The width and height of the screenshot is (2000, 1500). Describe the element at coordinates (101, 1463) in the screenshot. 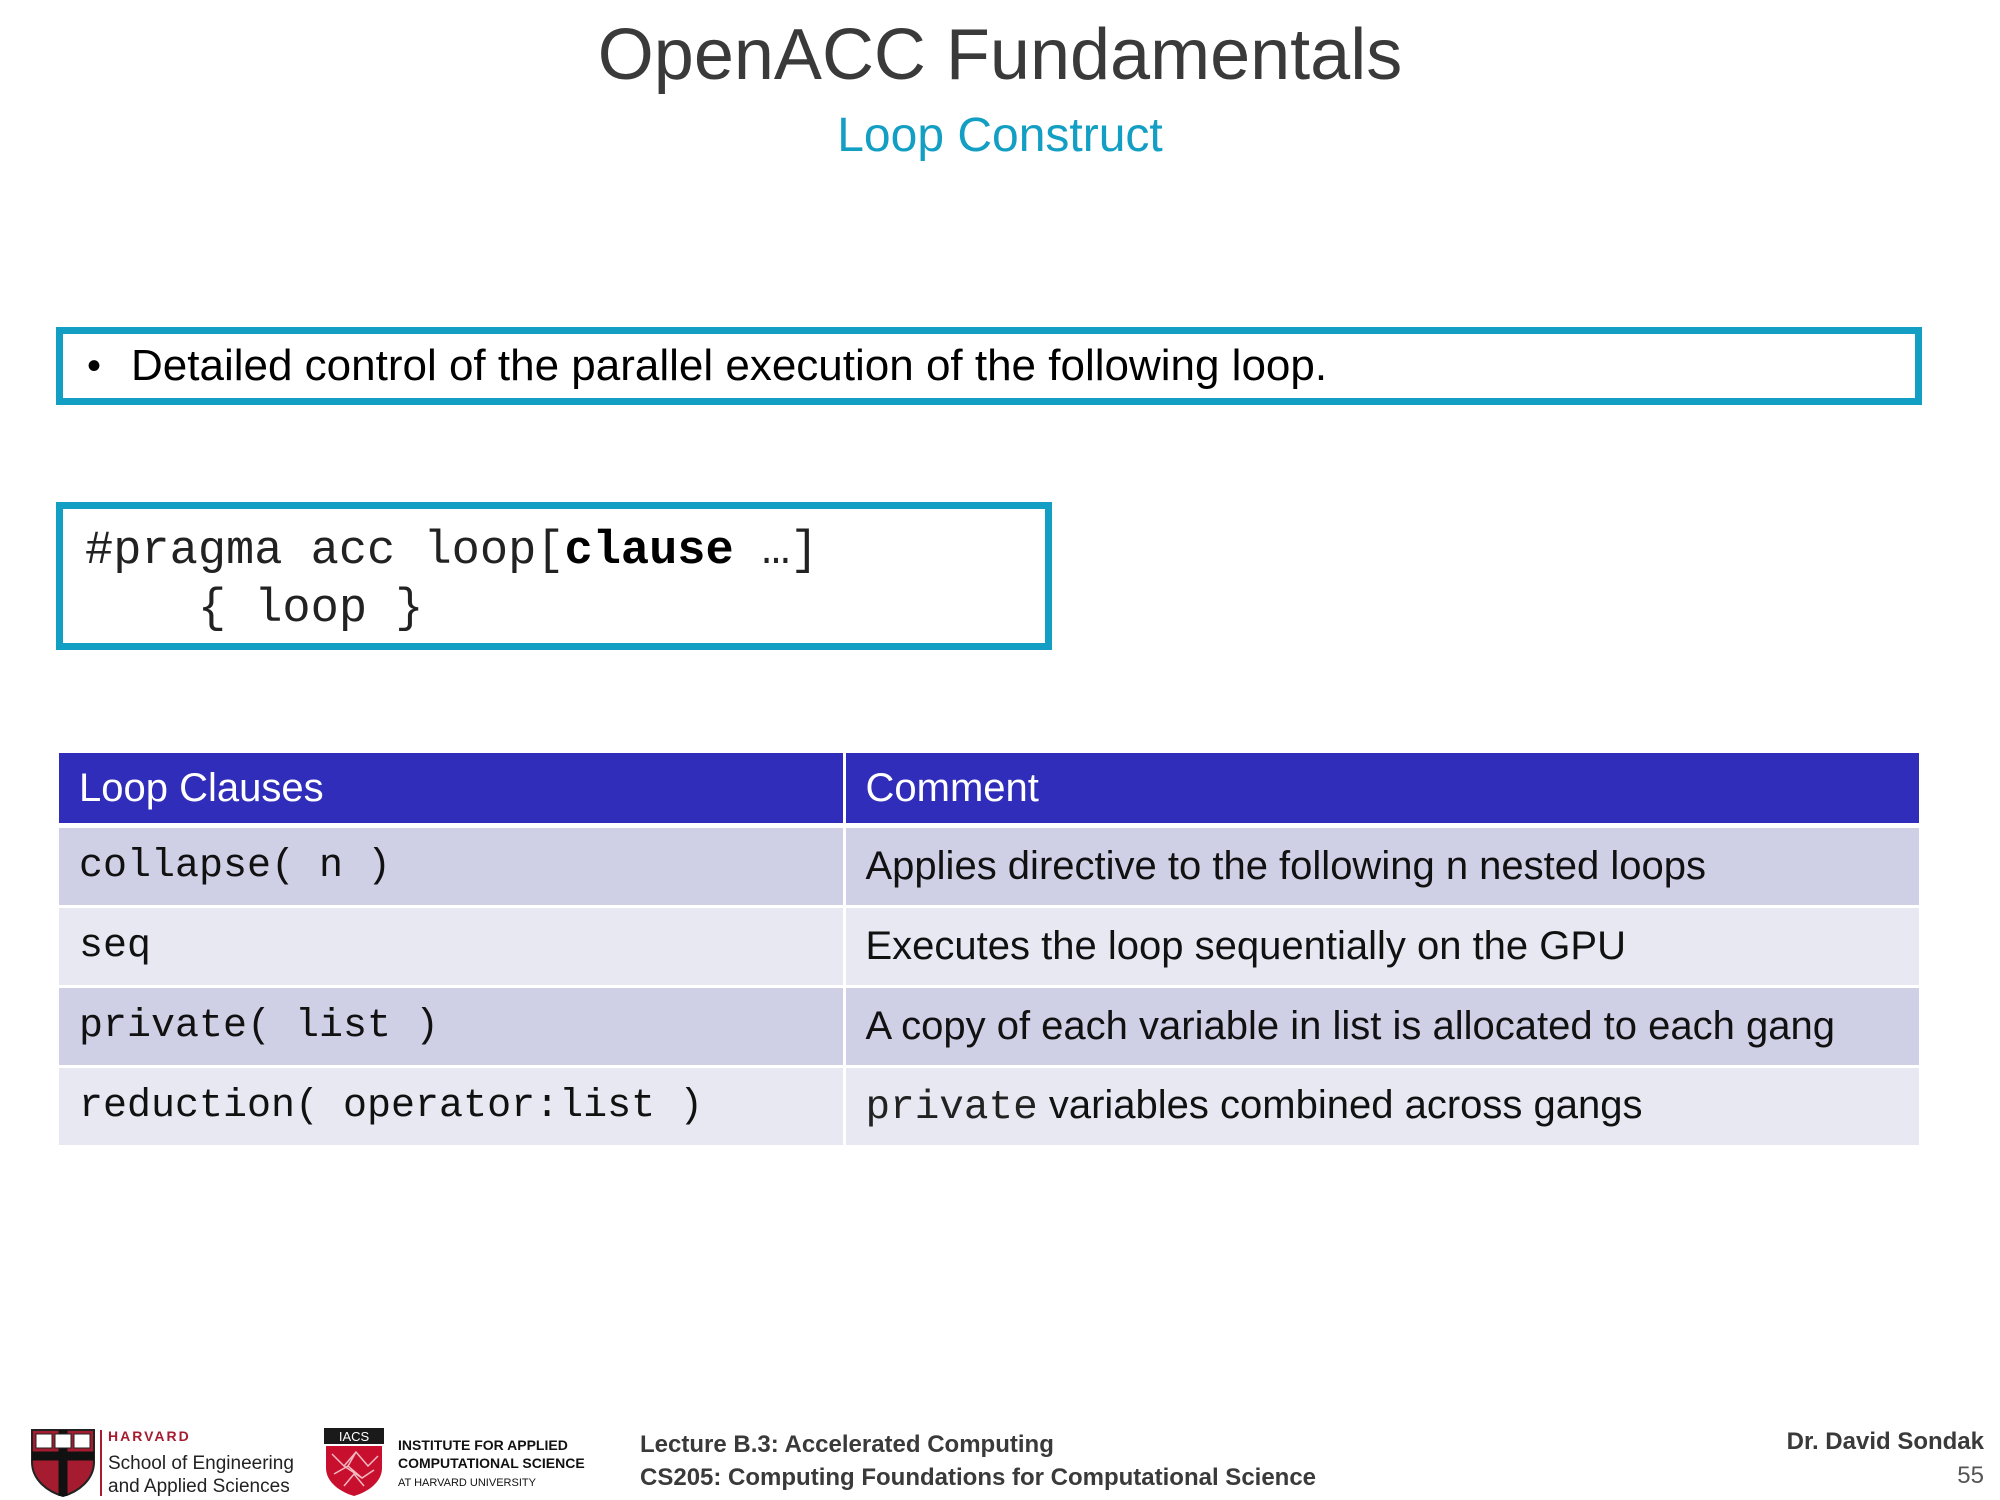

I see `footer-divider` at that location.